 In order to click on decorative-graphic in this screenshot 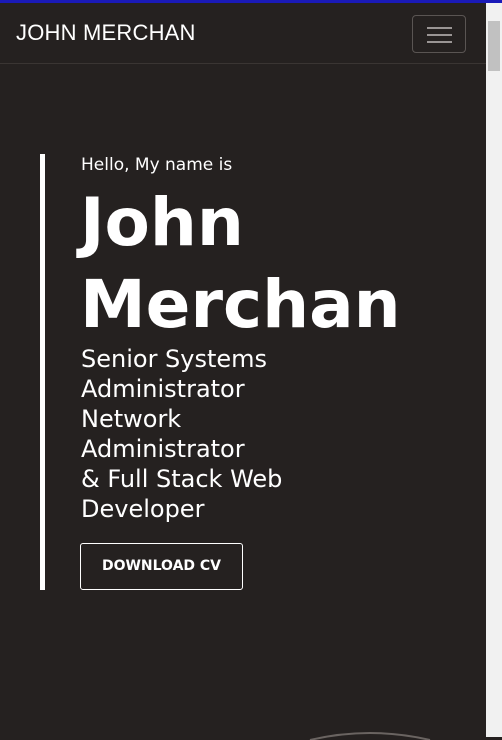, I will do `click(370, 736)`.